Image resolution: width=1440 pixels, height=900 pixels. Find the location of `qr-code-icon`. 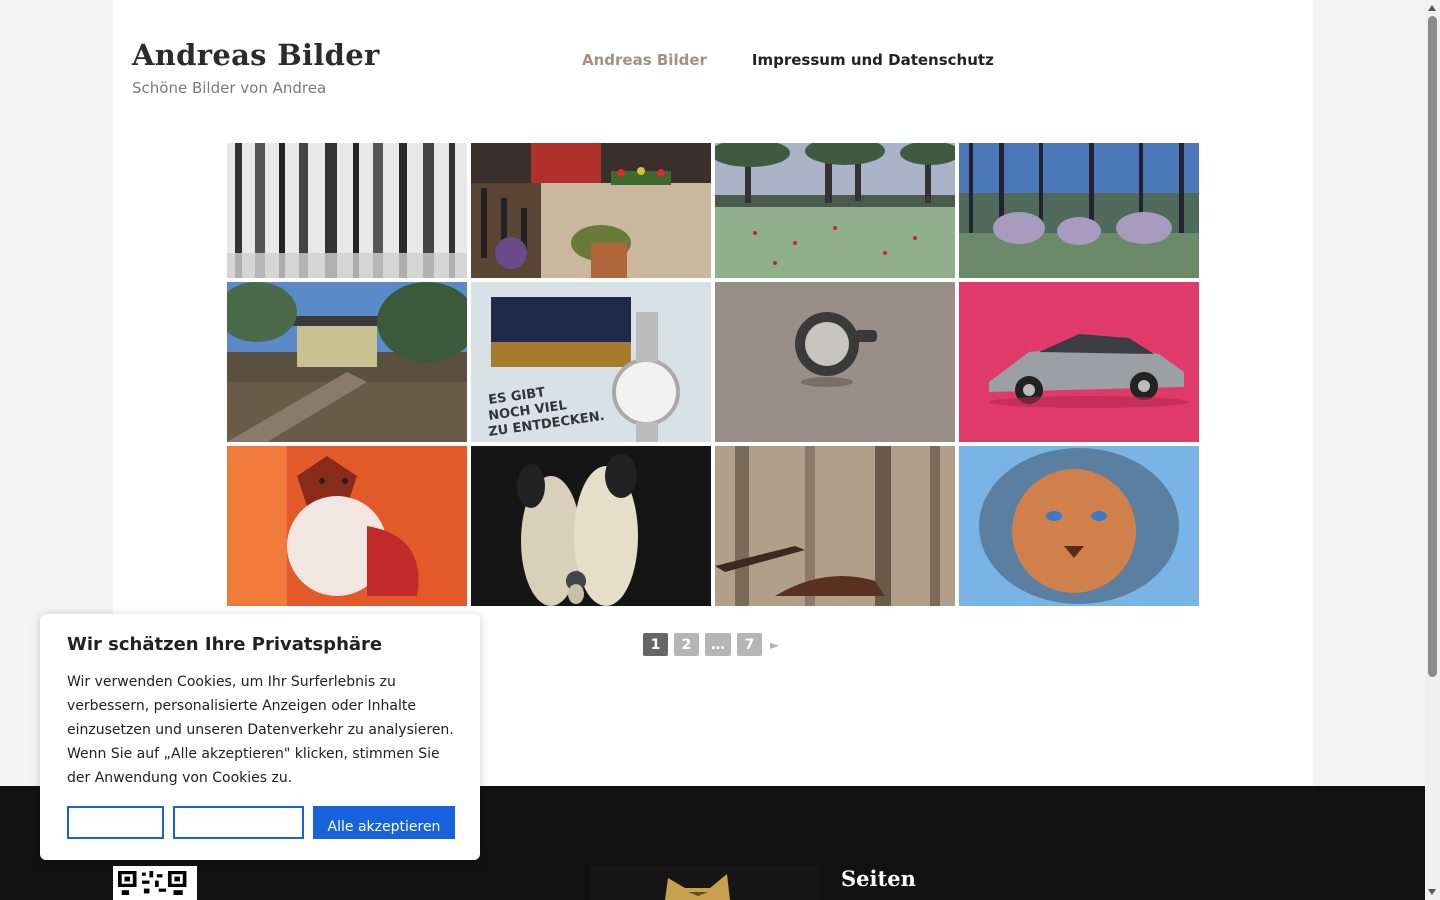

qr-code-icon is located at coordinates (155, 883).